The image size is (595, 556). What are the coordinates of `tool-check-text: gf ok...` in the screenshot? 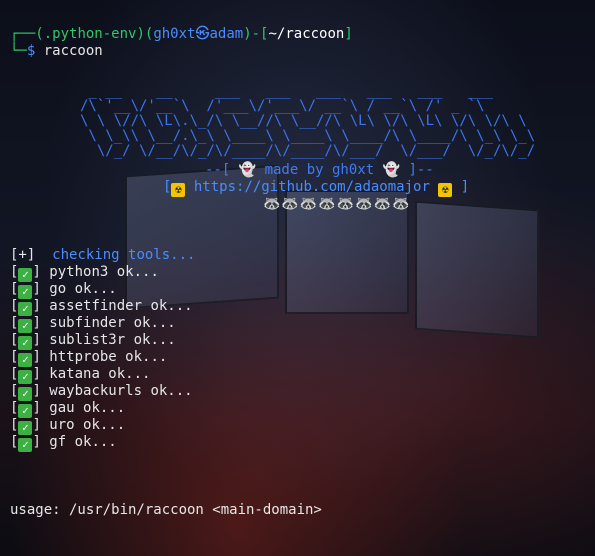 It's located at (83, 442).